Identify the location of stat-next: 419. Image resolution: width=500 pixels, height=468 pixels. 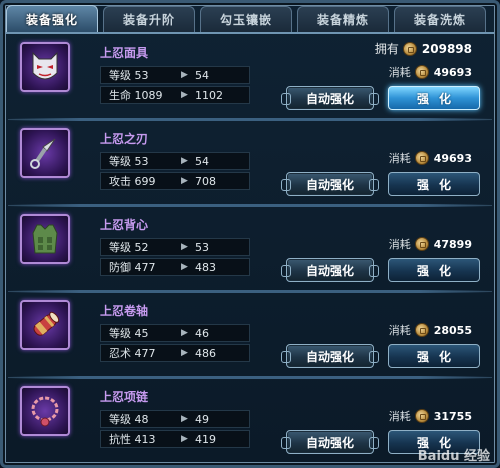
(205, 439).